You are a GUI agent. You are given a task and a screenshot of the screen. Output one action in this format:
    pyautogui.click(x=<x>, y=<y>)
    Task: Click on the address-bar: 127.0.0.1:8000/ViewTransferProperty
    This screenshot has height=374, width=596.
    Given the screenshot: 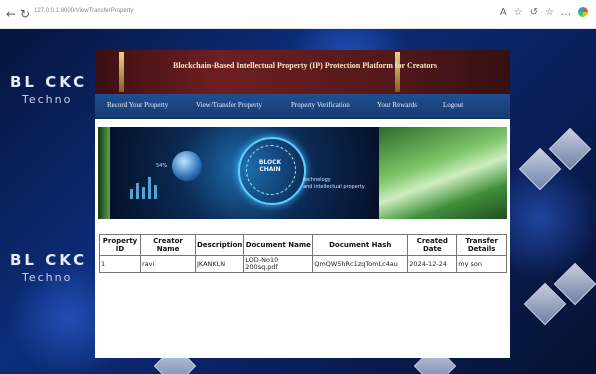 What is the action you would take?
    pyautogui.click(x=83, y=11)
    